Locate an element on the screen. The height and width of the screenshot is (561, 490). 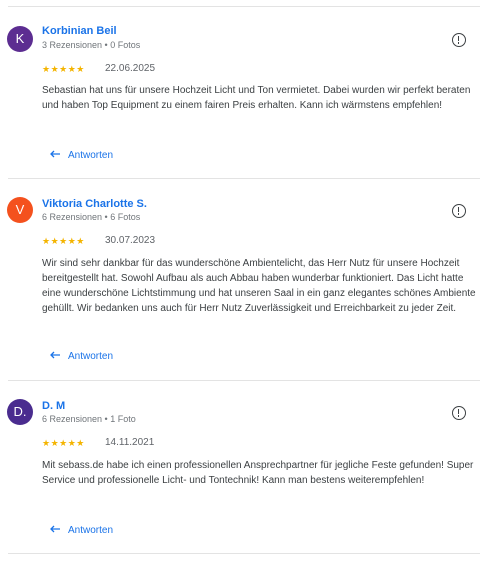
reviewer-meta: 6 Rezensionen • 6 Fotos is located at coordinates (91, 217).